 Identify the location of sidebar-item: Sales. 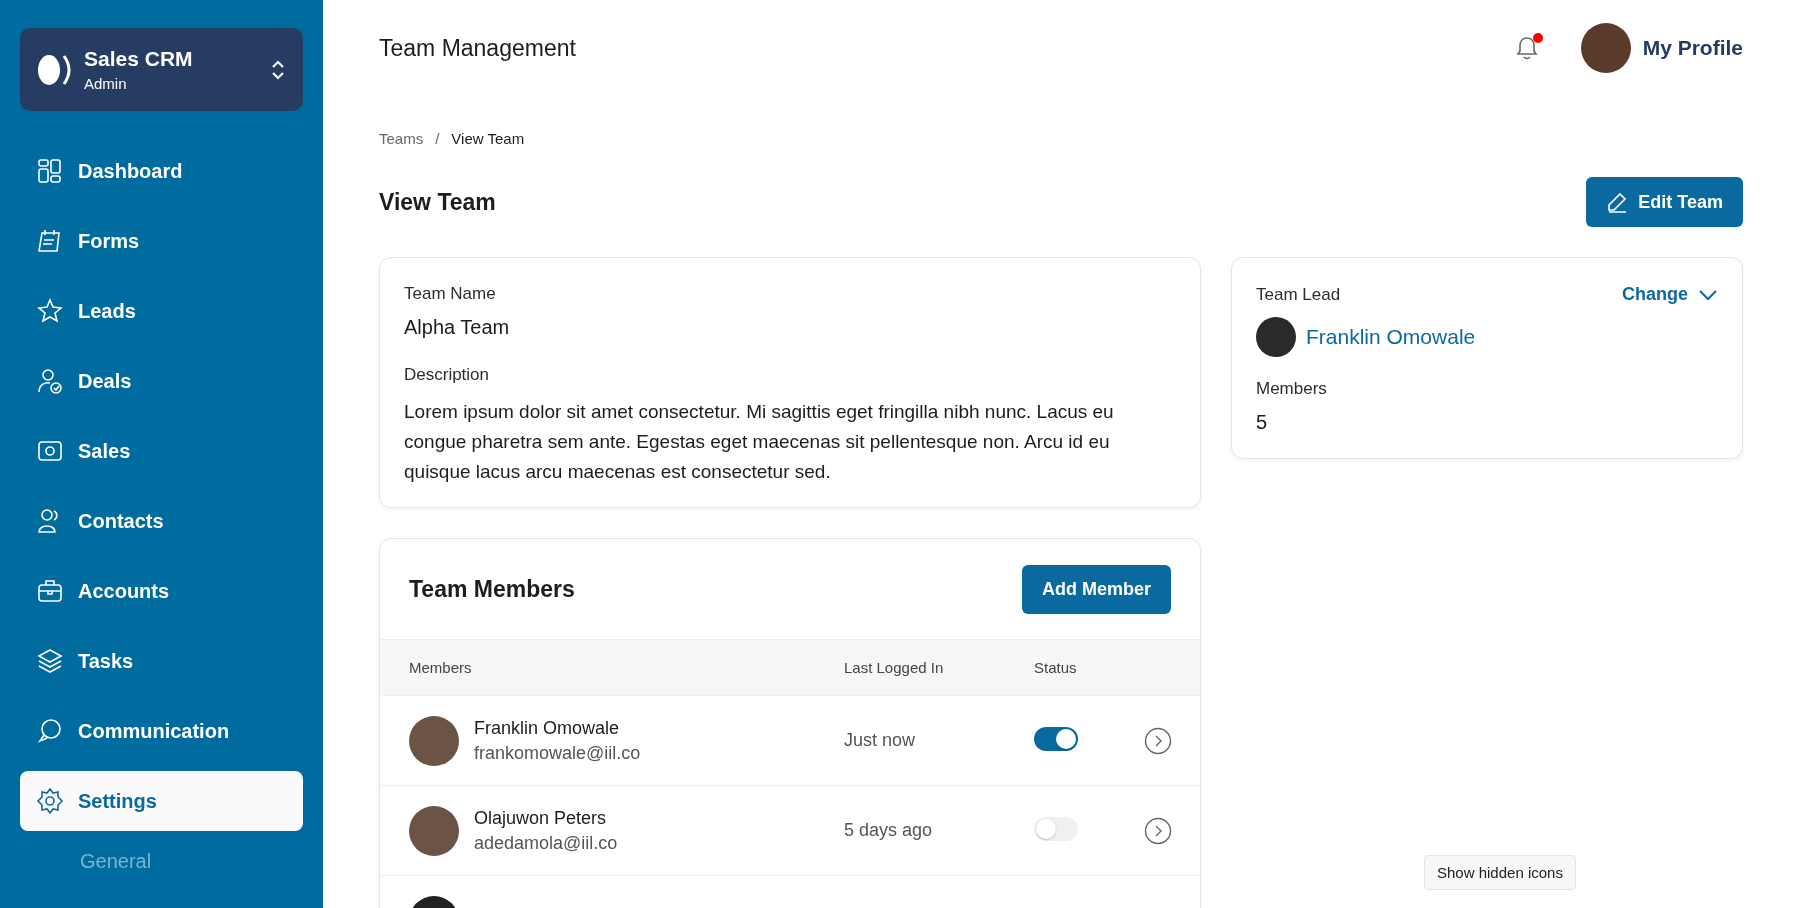
(161, 451).